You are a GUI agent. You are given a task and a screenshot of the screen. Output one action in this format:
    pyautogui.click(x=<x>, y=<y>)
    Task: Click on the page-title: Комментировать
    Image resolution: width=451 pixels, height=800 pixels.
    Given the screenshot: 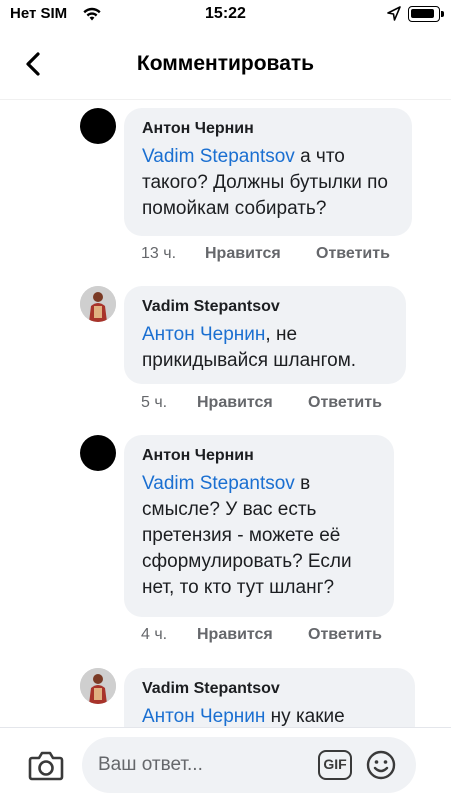 What is the action you would take?
    pyautogui.click(x=225, y=63)
    